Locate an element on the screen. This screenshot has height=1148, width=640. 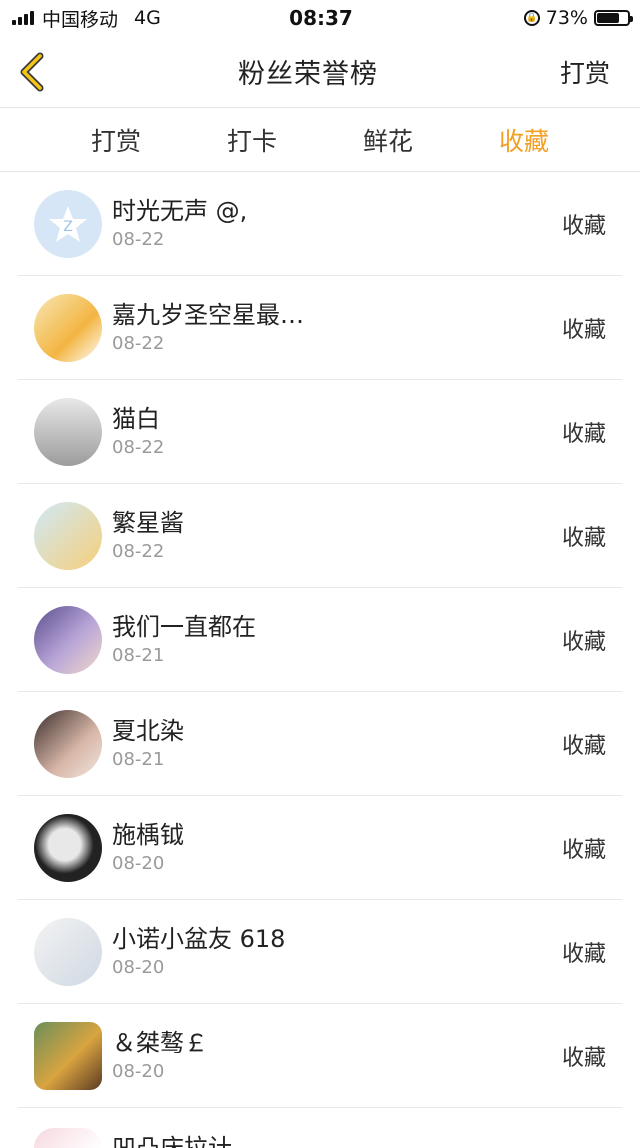
avatar: Z is located at coordinates (68, 223).